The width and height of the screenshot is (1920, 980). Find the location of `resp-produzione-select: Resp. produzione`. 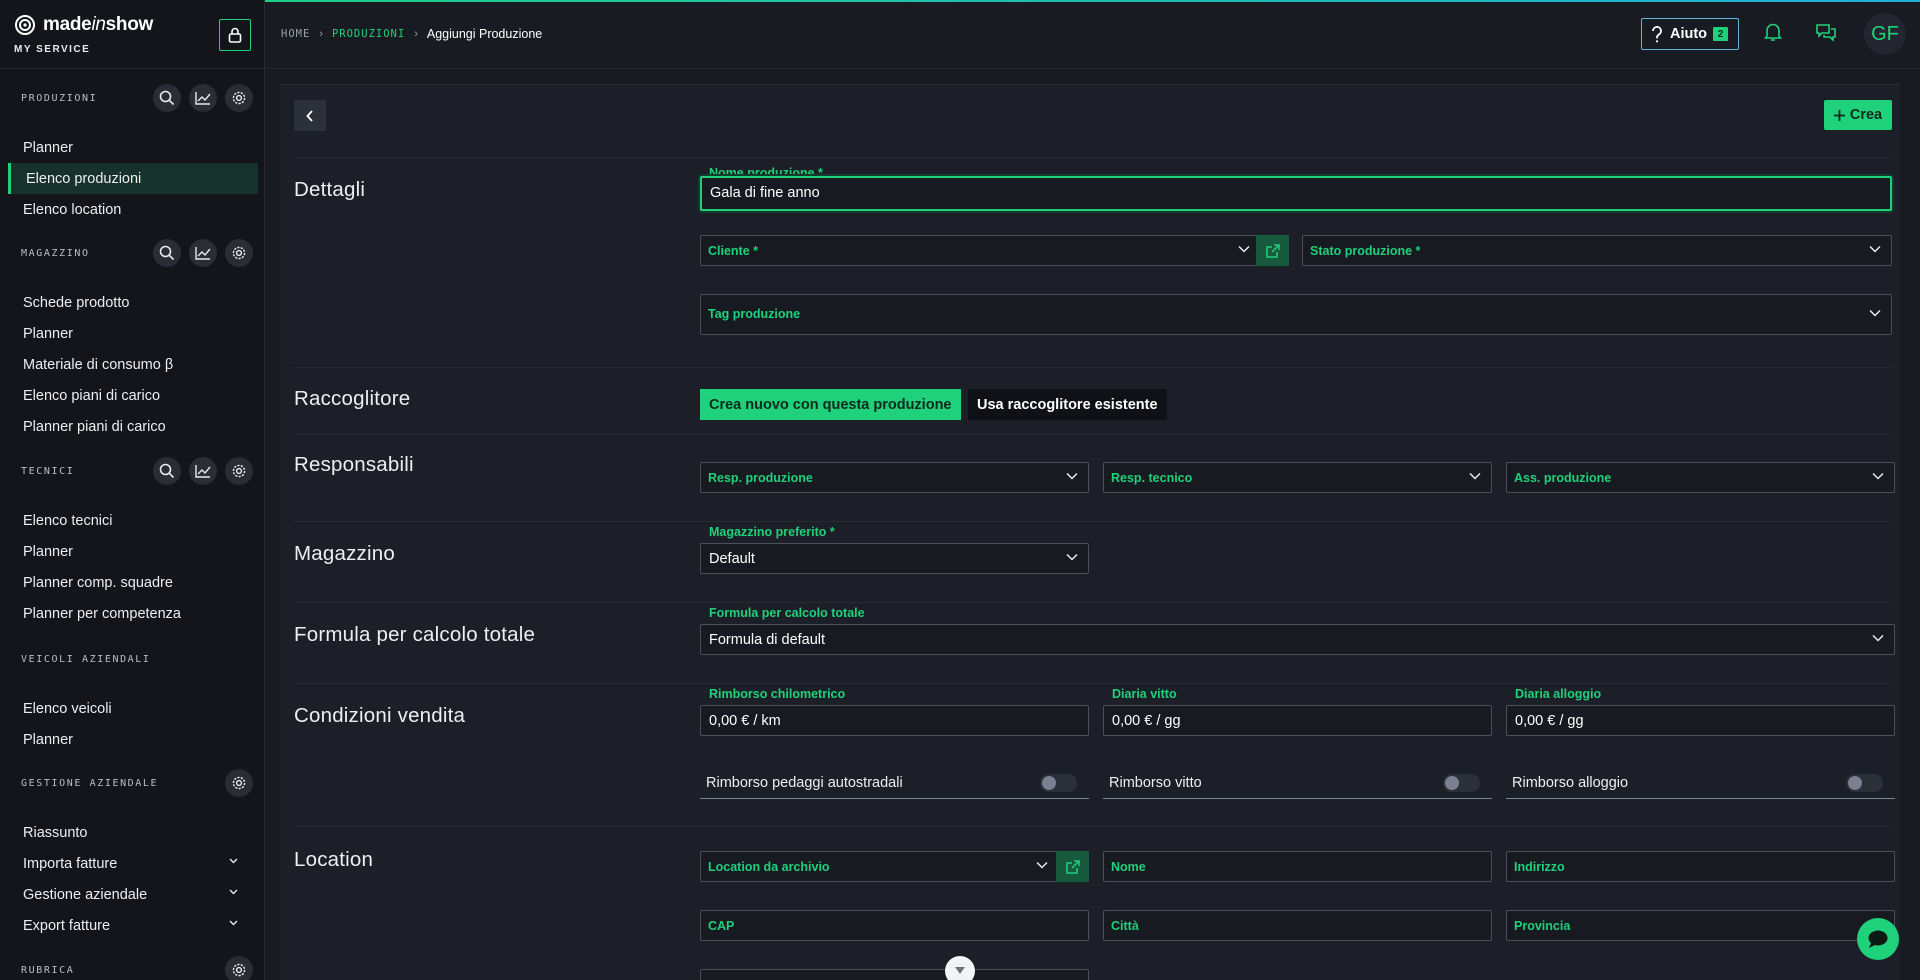

resp-produzione-select: Resp. produzione is located at coordinates (894, 477).